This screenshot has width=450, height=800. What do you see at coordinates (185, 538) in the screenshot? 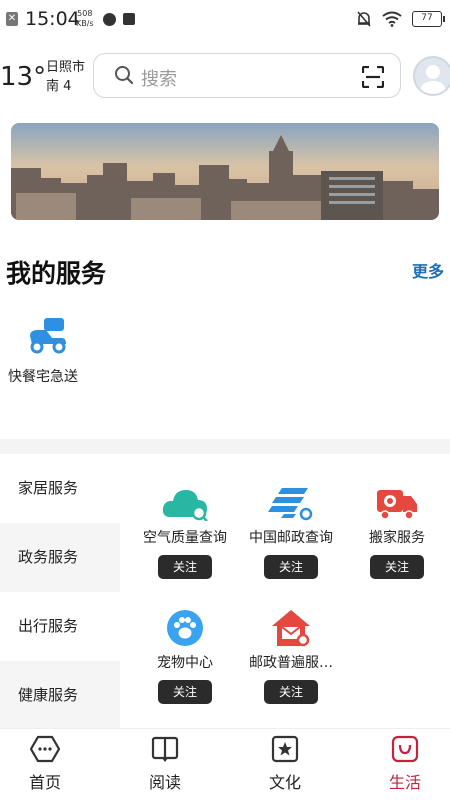
I see `tile-name: 空气质量查询` at bounding box center [185, 538].